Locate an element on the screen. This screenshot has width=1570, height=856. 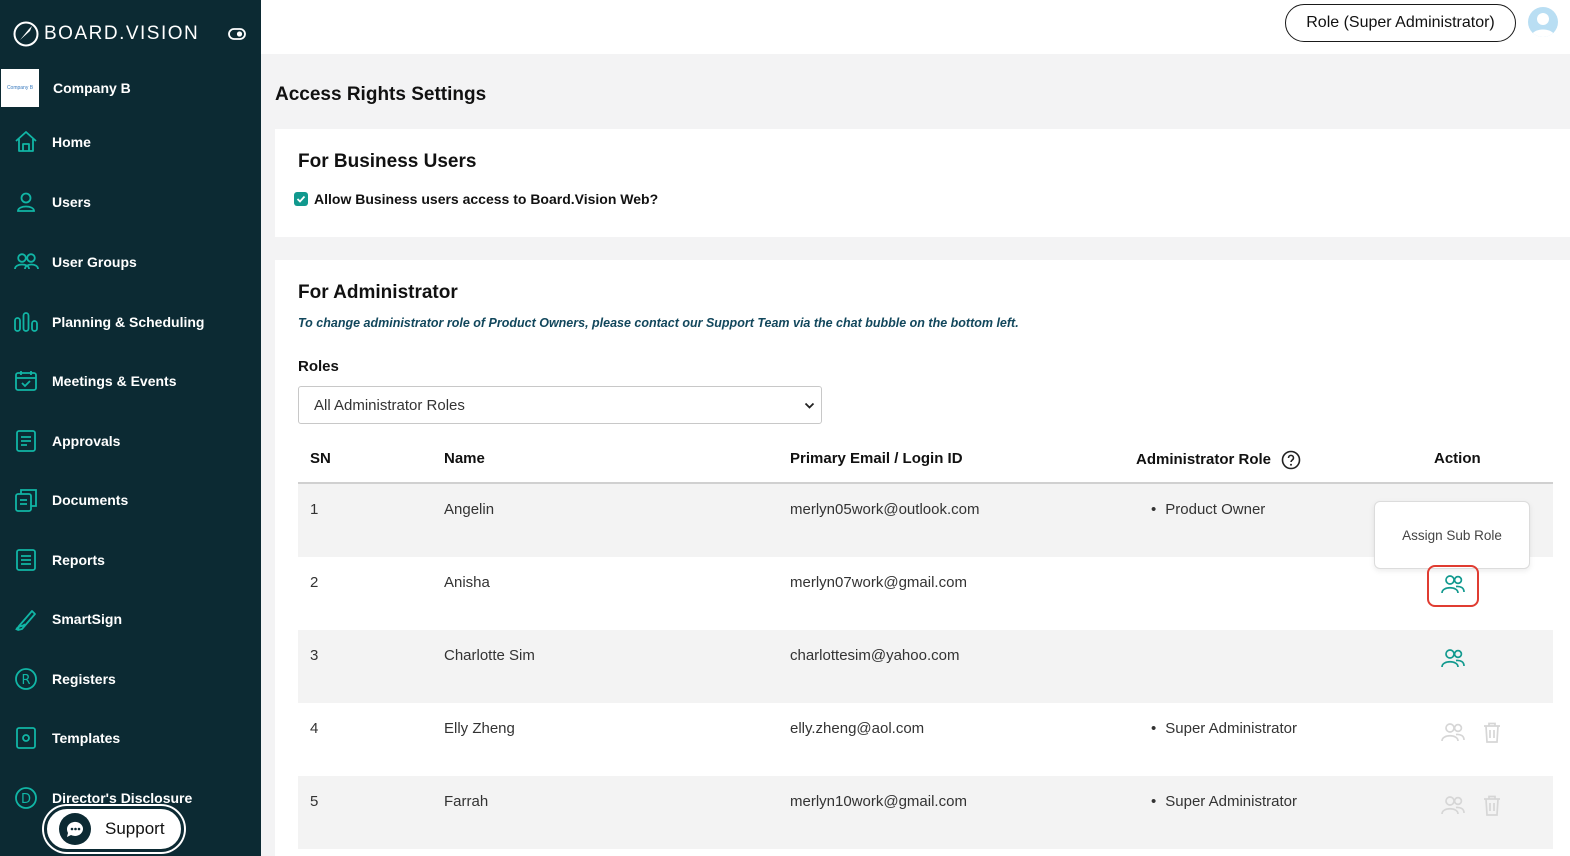
cell-sn: 2 is located at coordinates (314, 582).